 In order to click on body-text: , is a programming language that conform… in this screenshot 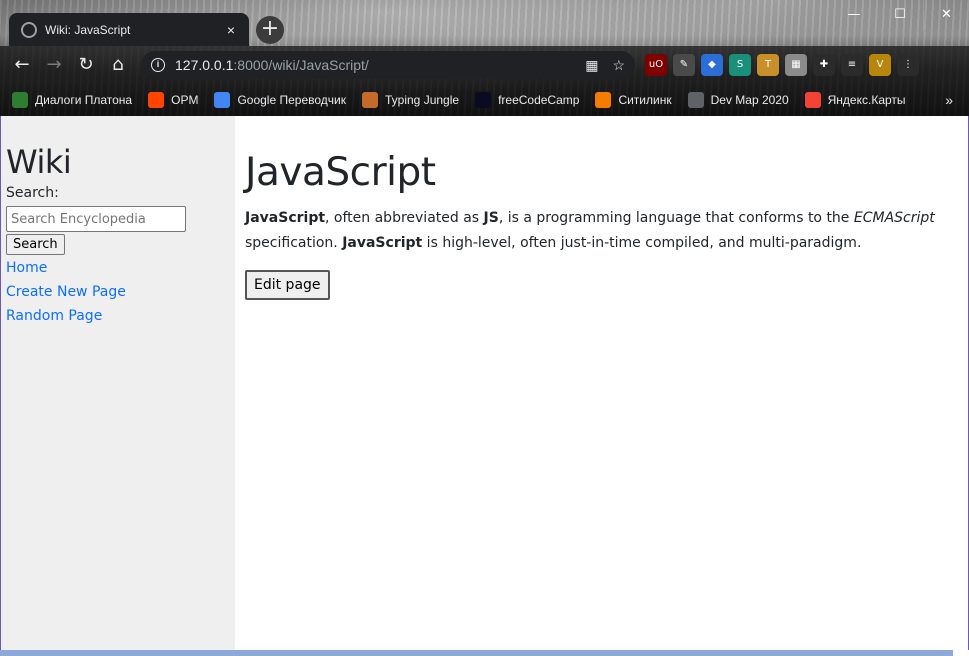, I will do `click(676, 218)`.